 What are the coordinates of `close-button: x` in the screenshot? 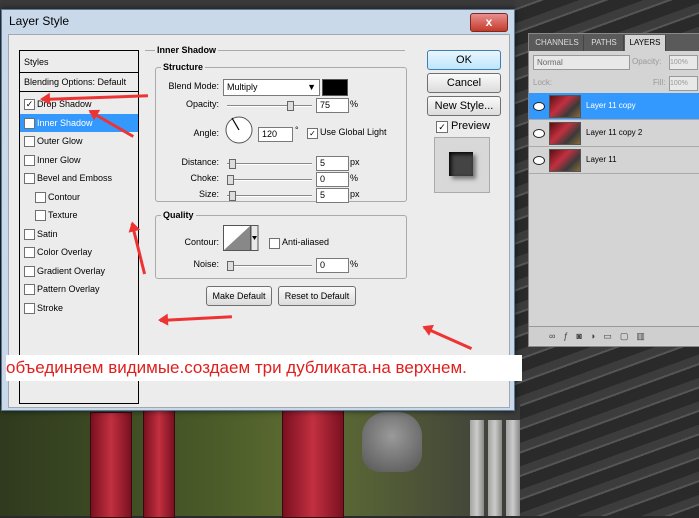 It's located at (489, 22).